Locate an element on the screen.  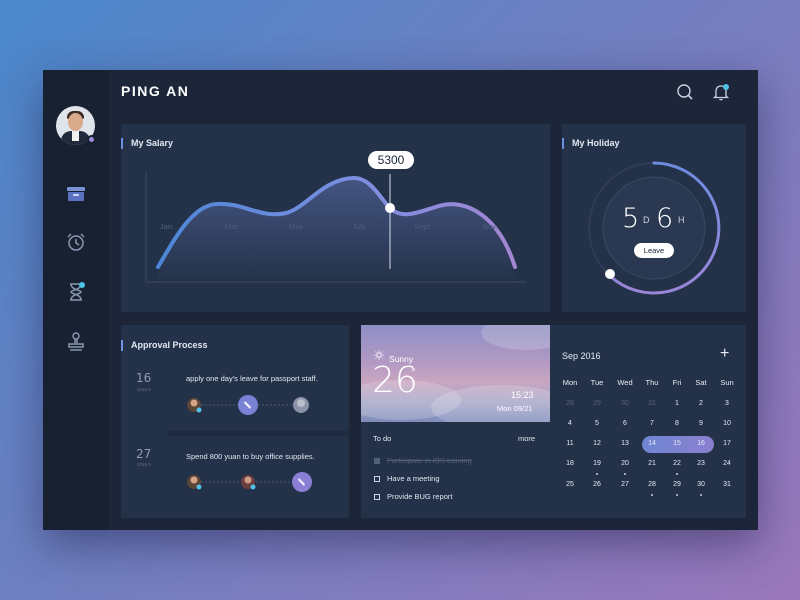
calendar-weekday: Sun is located at coordinates (727, 382).